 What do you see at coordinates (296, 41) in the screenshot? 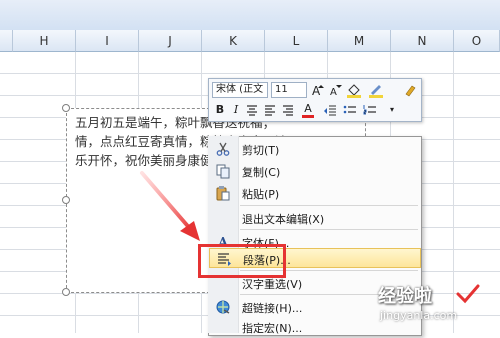
I see `column-header-l: L` at bounding box center [296, 41].